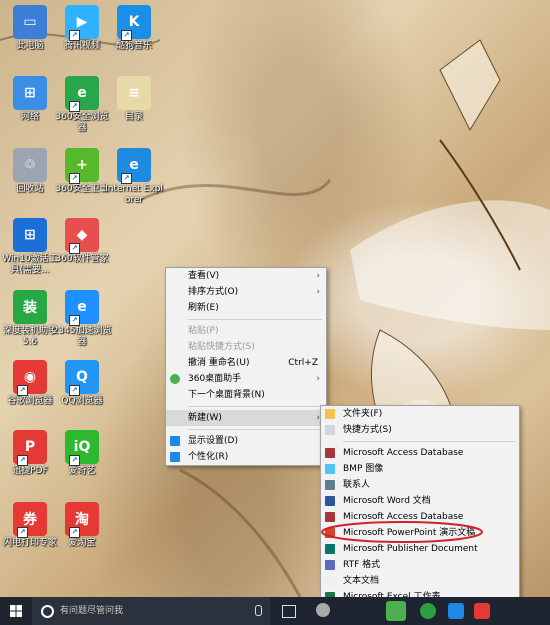 This screenshot has width=550, height=625. Describe the element at coordinates (420, 533) in the screenshot. I see `menu-item: Microsoft PowerPoint 演示文稿` at that location.